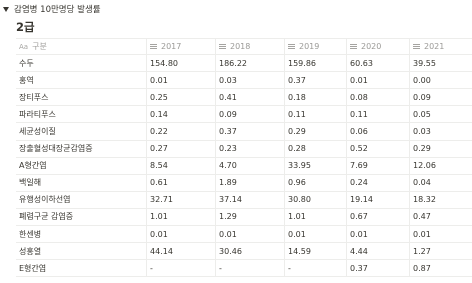 The image size is (472, 283). Describe the element at coordinates (81, 97) in the screenshot. I see `row-name-cell: 장티푸스` at that location.